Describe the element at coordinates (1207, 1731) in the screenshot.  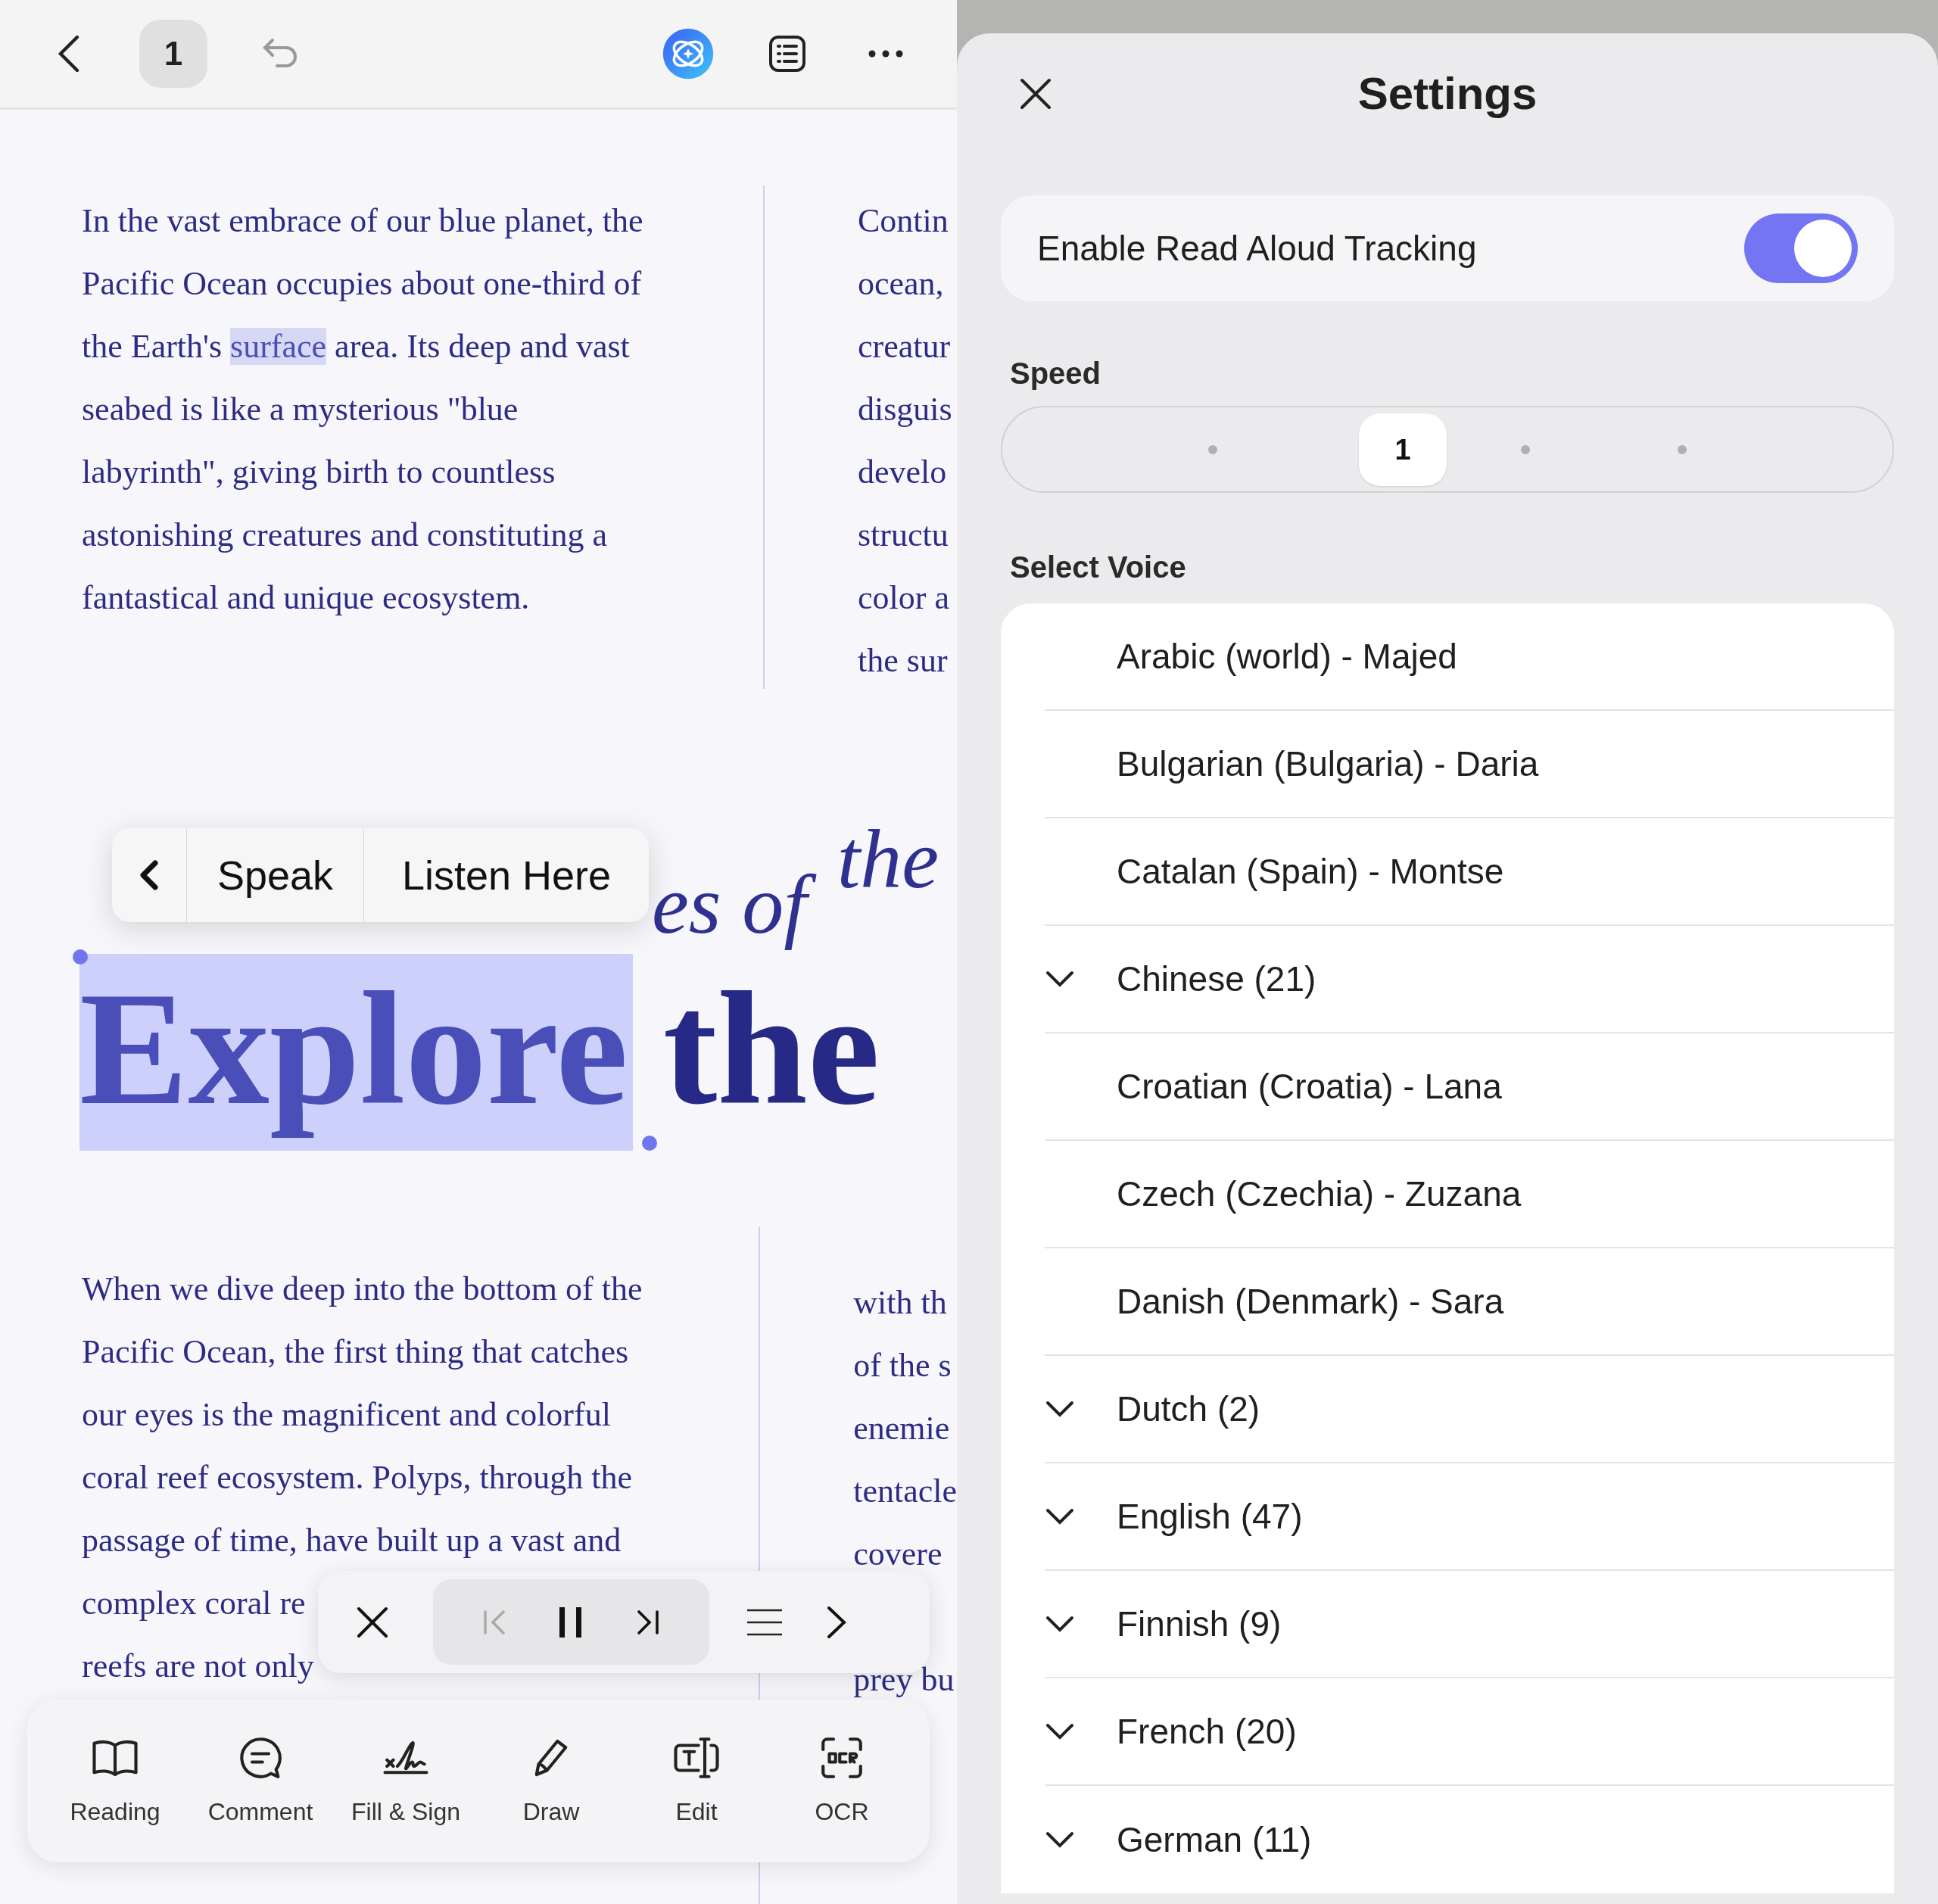
I see `voice-group: French (20)` at that location.